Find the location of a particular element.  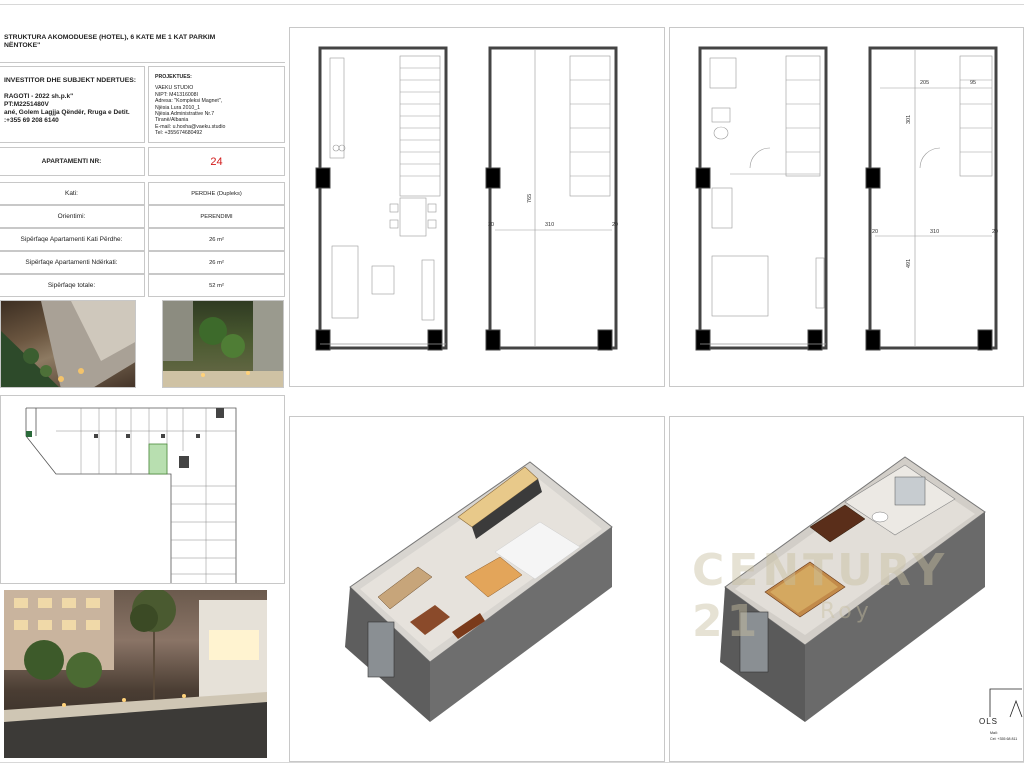

row-value: 52 m² is located at coordinates (216, 285).